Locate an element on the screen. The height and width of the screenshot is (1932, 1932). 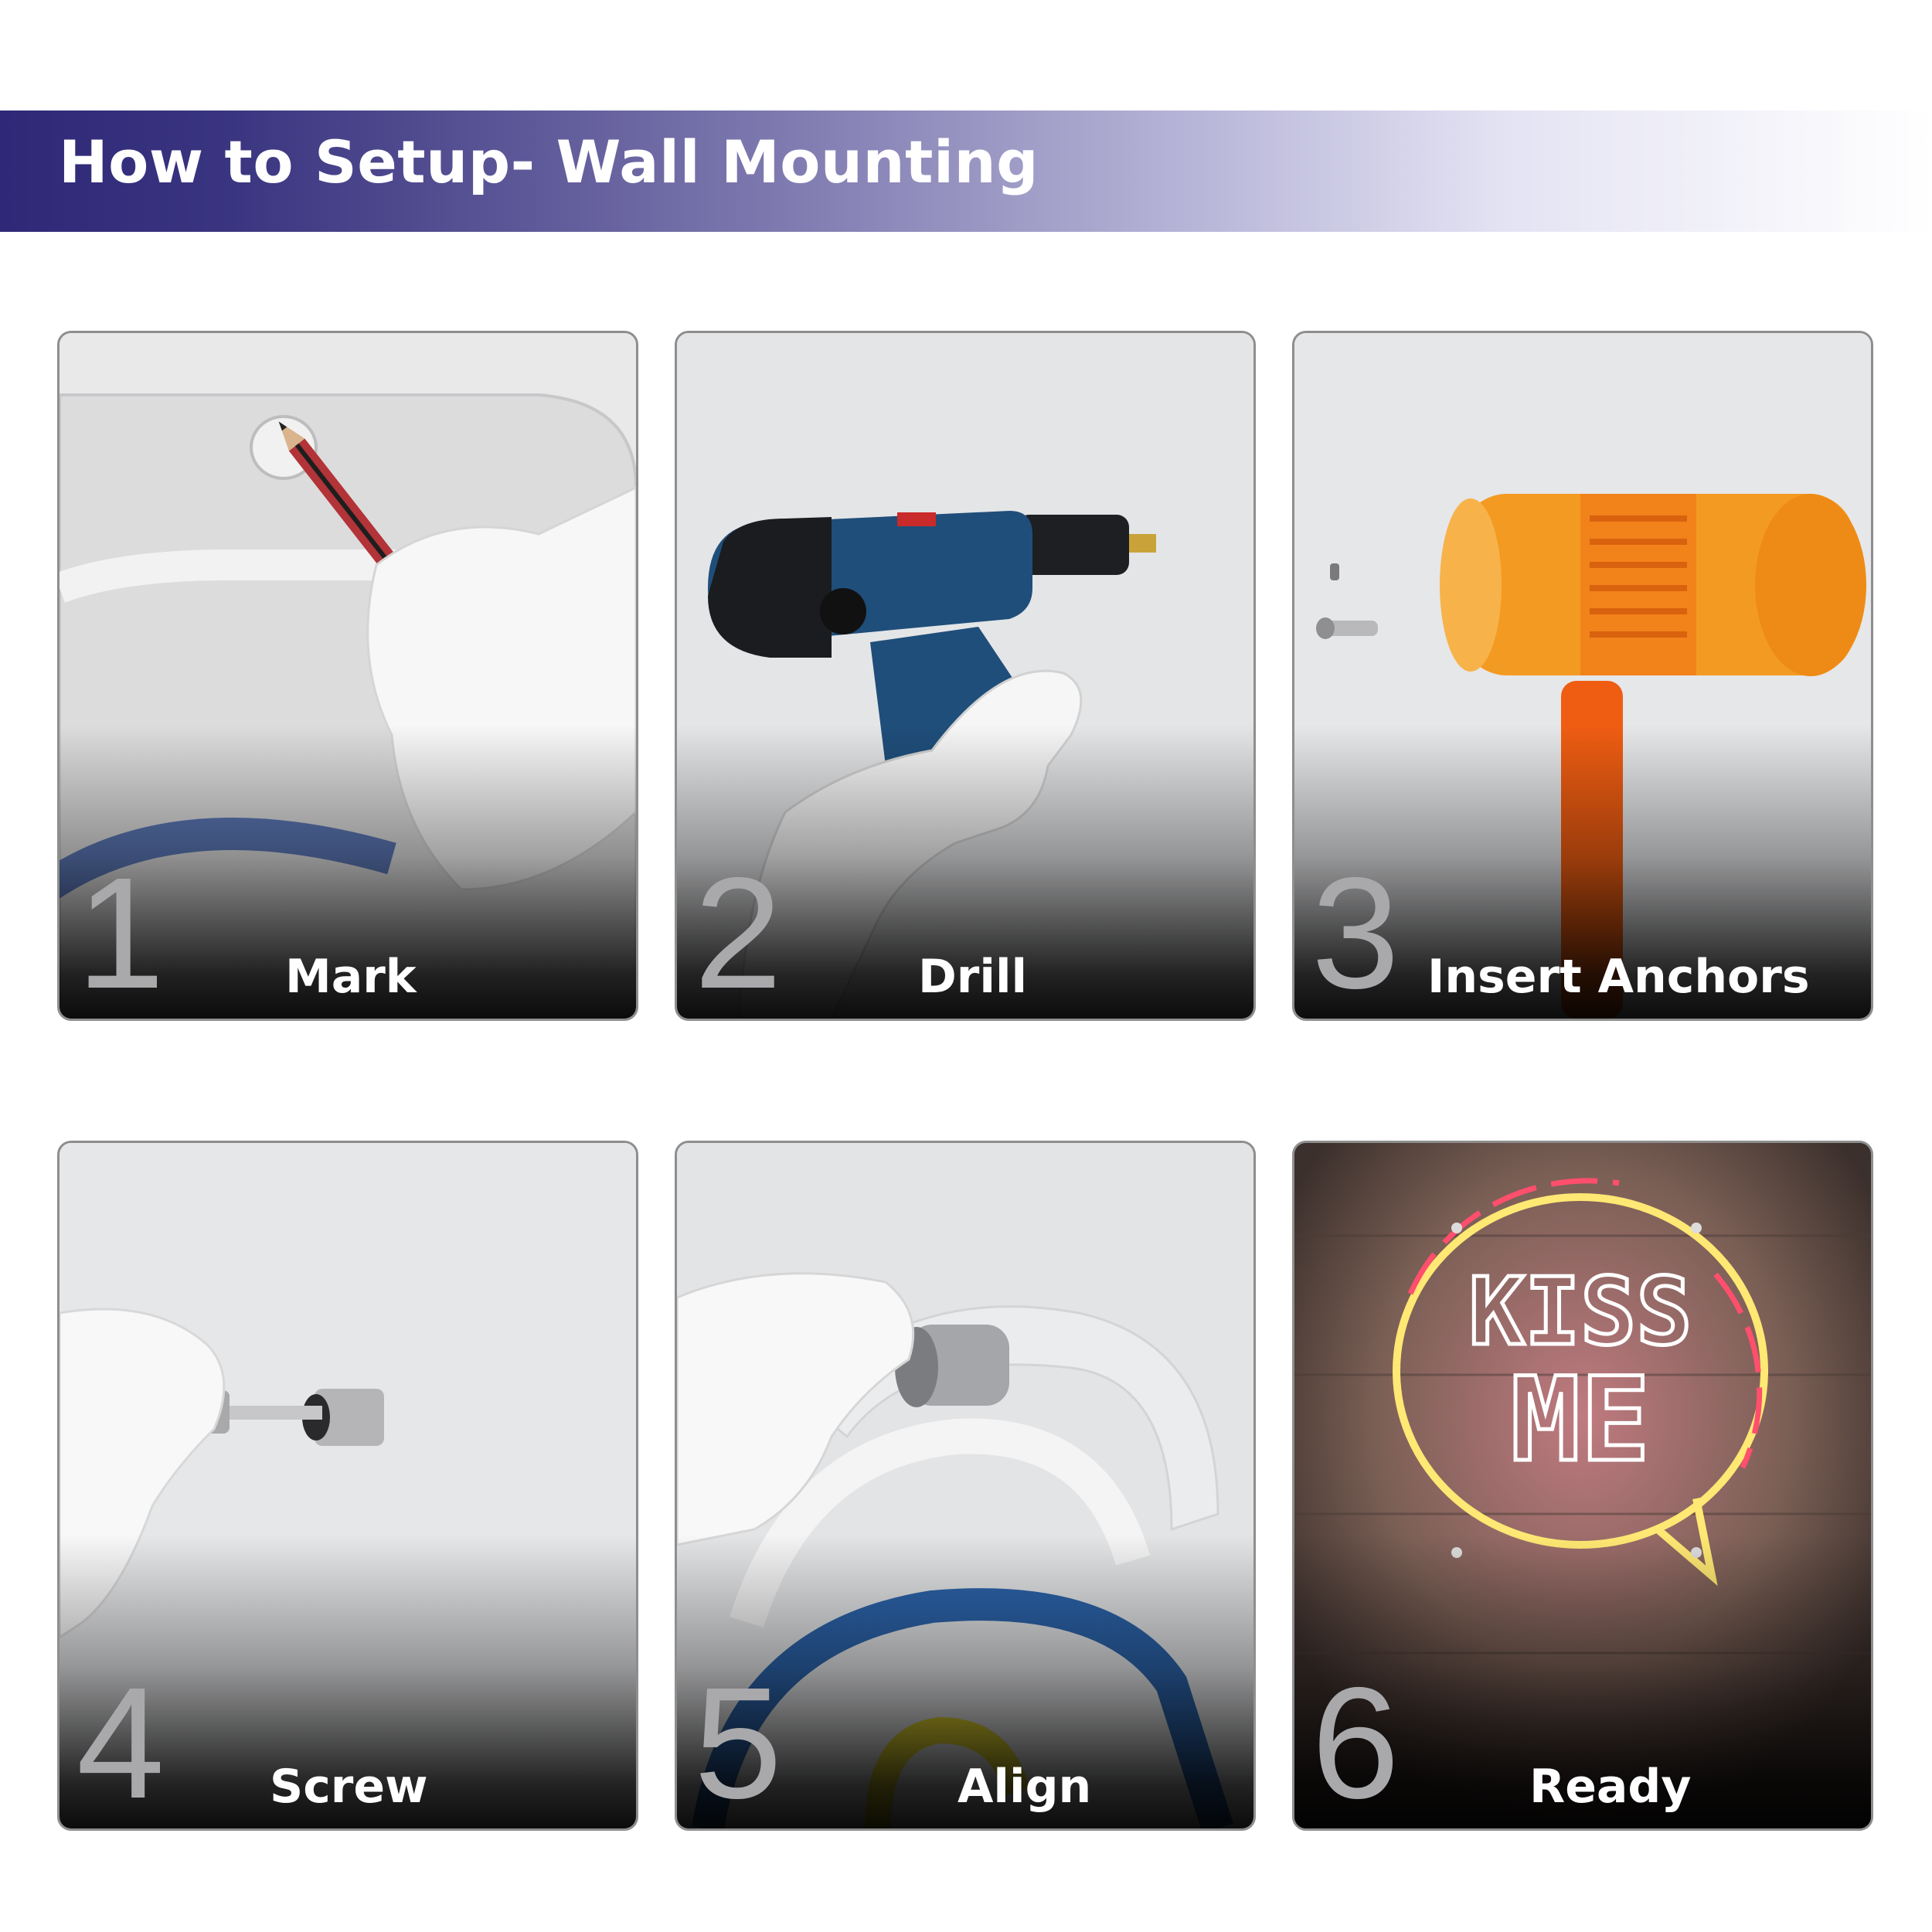
step-card-mark: 1 Mark is located at coordinates (348, 676).